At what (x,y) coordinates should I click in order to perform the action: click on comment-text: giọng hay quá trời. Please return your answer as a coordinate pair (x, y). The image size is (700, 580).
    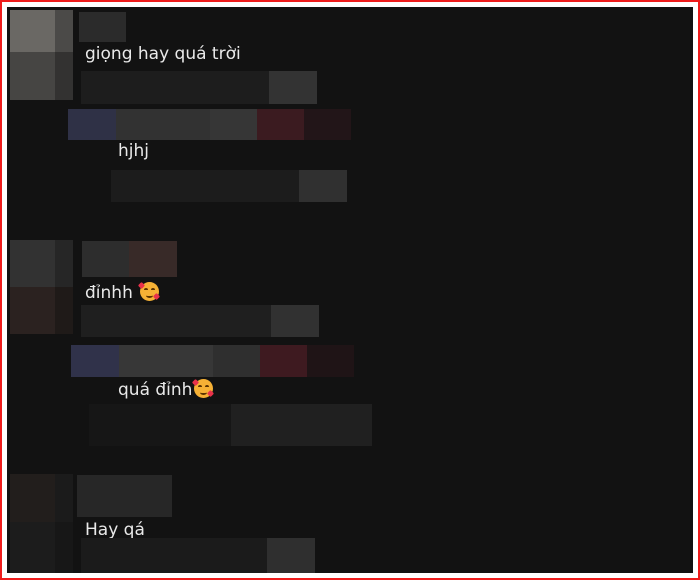
    Looking at the image, I should click on (163, 54).